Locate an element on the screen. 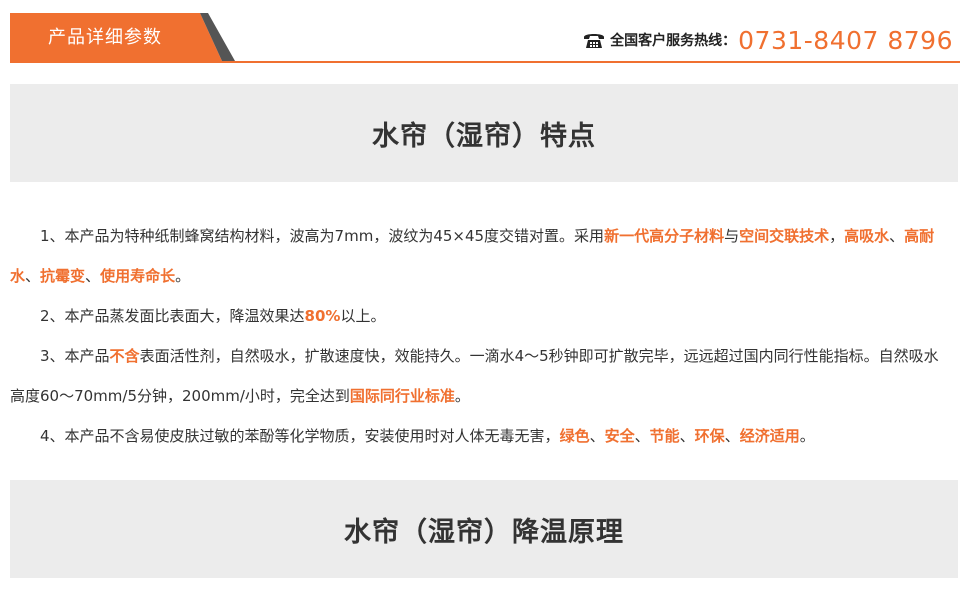  highlight-text: 抗霉变 is located at coordinates (63, 276).